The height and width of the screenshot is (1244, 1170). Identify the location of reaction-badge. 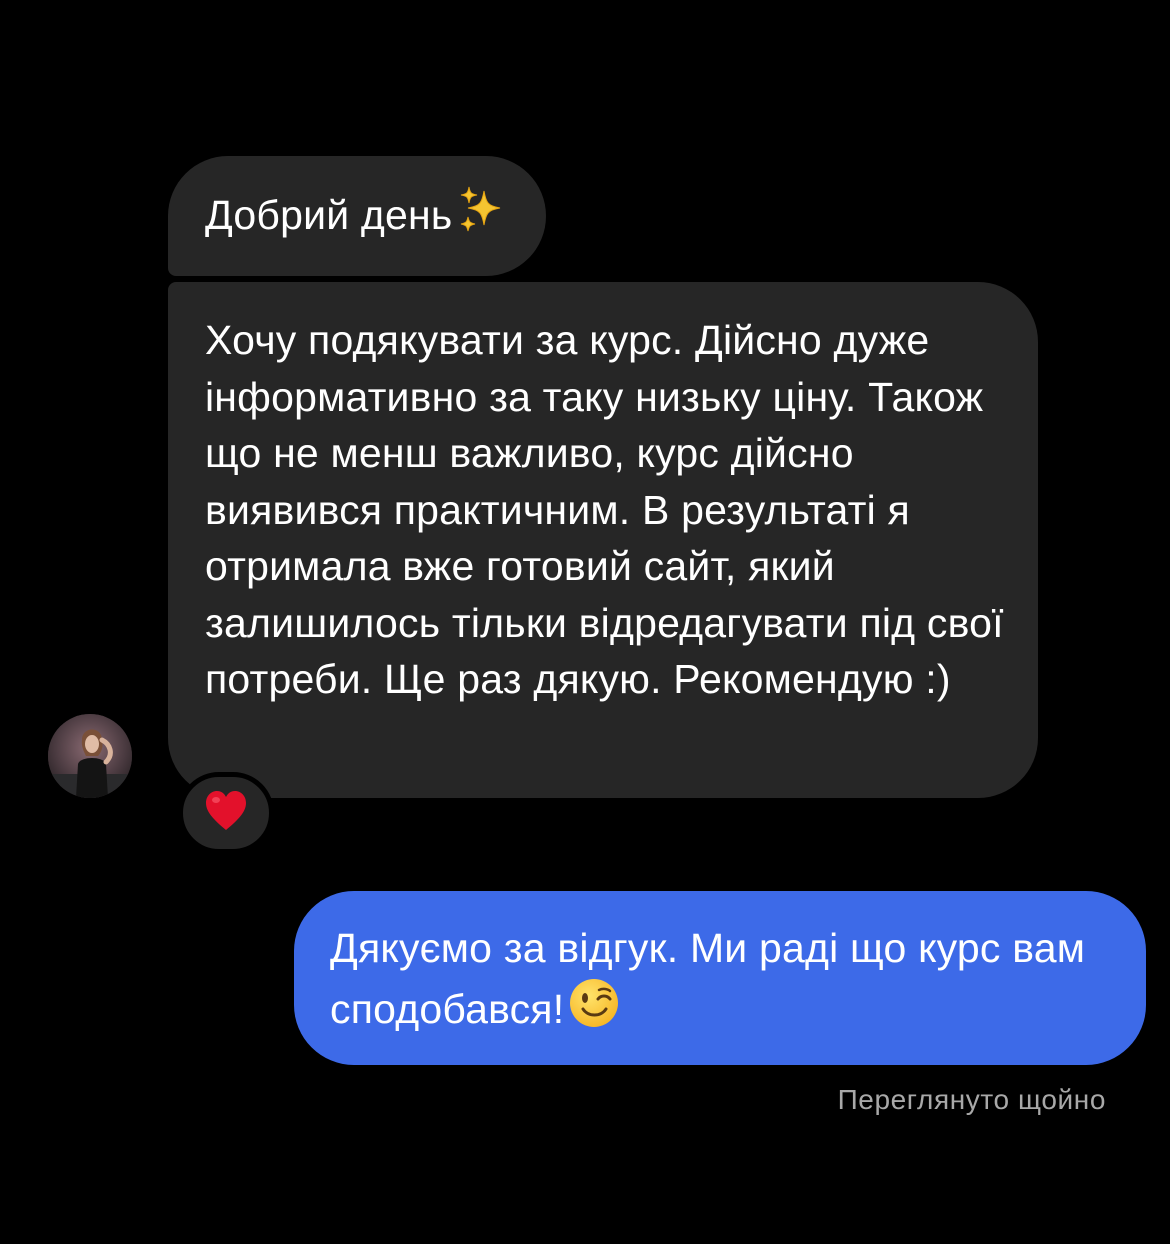
(226, 813).